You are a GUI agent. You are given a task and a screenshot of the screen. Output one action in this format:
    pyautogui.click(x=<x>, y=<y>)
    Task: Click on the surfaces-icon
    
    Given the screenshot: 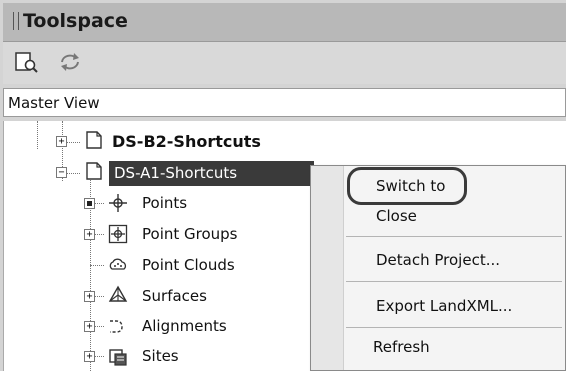 What is the action you would take?
    pyautogui.click(x=118, y=295)
    